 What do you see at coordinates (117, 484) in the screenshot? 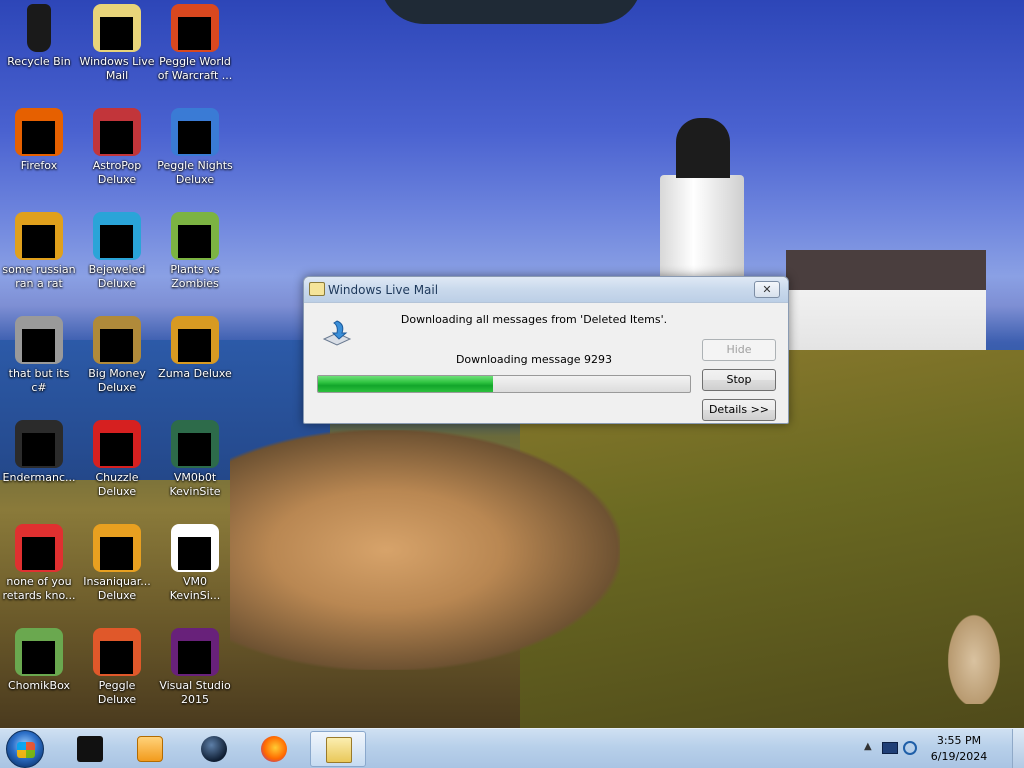
I see `desktop-icon-label: Chuzzle Deluxe` at bounding box center [117, 484].